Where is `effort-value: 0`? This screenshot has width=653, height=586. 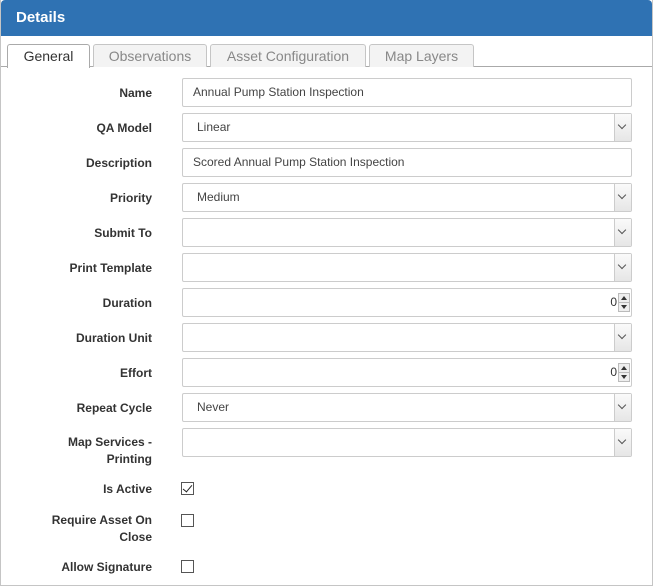
effort-value: 0 is located at coordinates (613, 372).